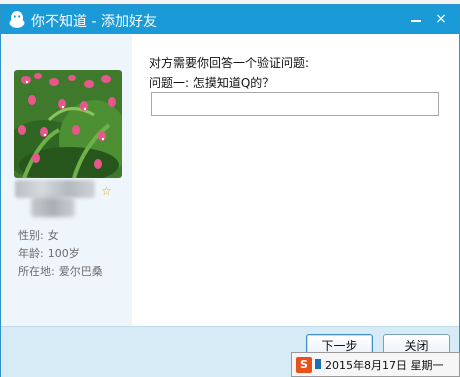  I want to click on minimize-icon, so click(416, 21).